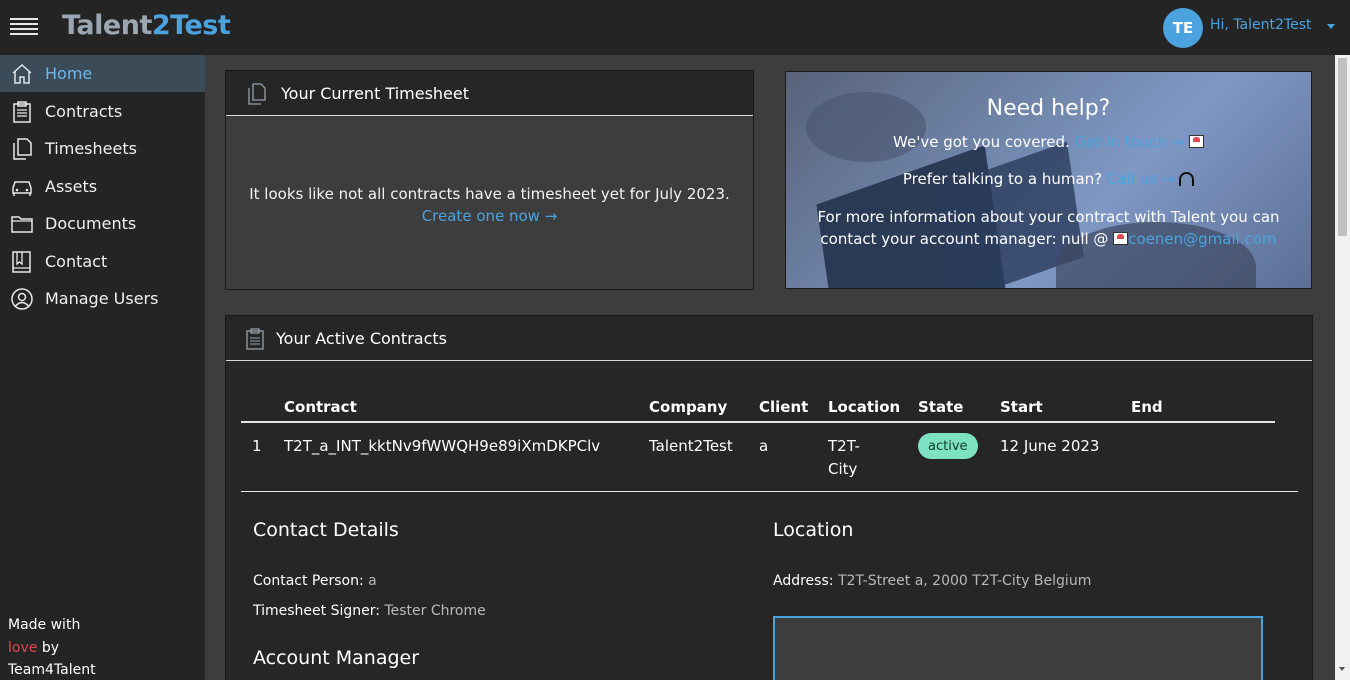 This screenshot has width=1350, height=680. Describe the element at coordinates (315, 581) in the screenshot. I see `contact-person: Contact Person: a` at that location.